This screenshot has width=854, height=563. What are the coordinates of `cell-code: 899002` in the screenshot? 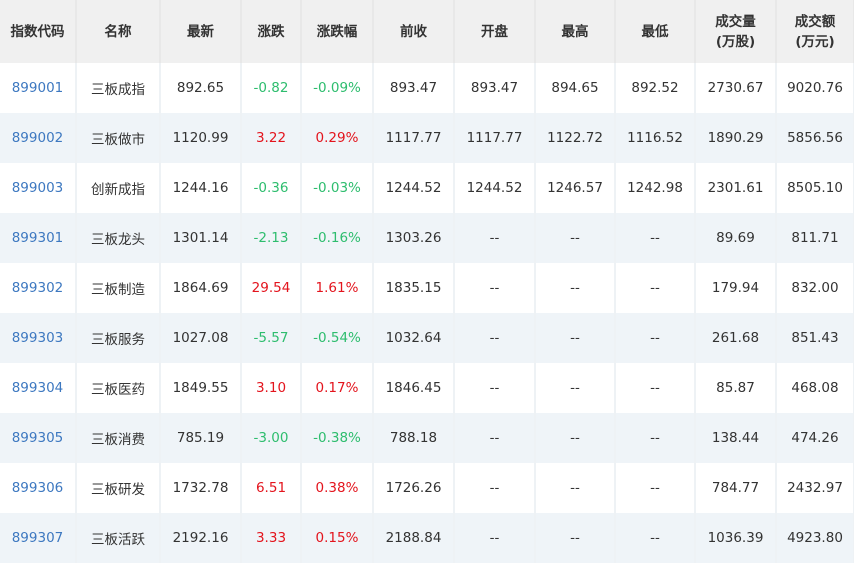 It's located at (38, 138).